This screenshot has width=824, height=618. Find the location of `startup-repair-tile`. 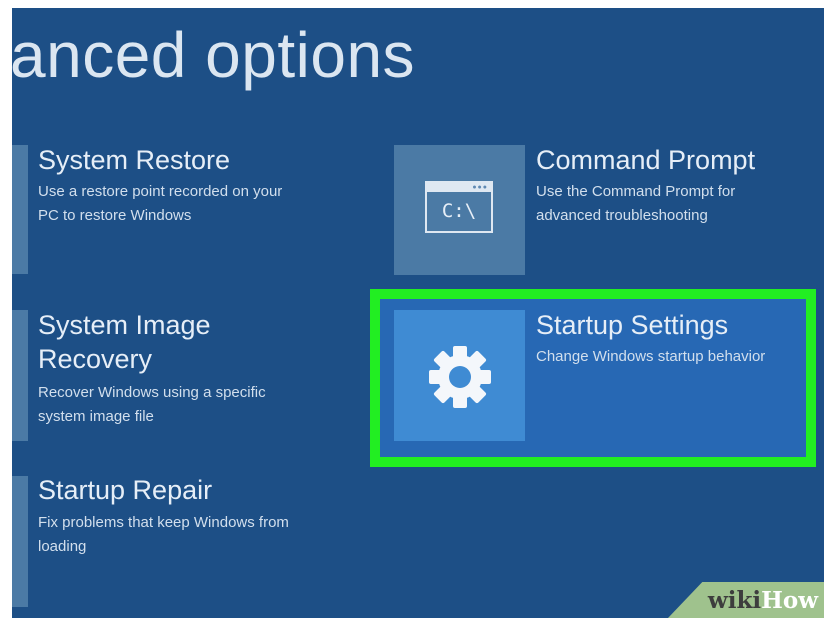

startup-repair-tile is located at coordinates (20, 541).